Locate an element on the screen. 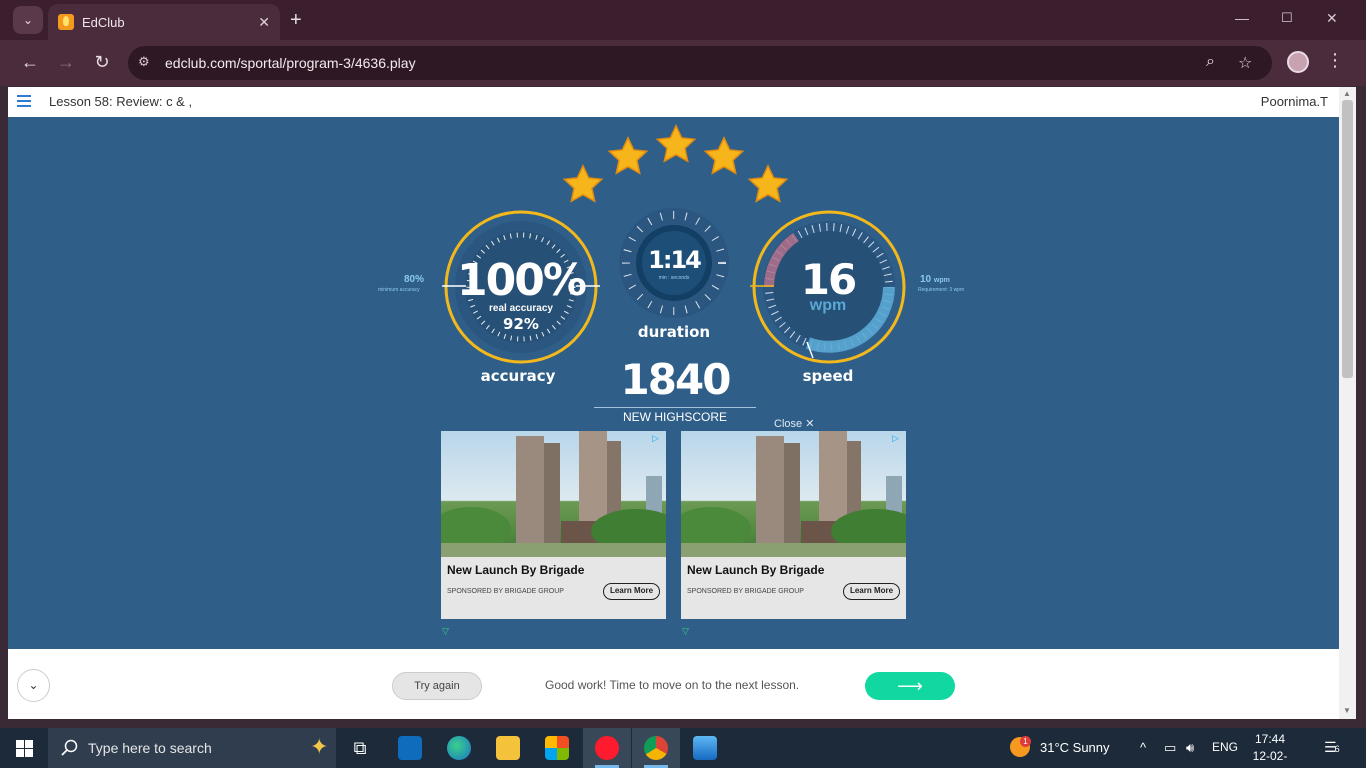 This screenshot has height=768, width=1366. next-lesson-button: ⟶ is located at coordinates (910, 686).